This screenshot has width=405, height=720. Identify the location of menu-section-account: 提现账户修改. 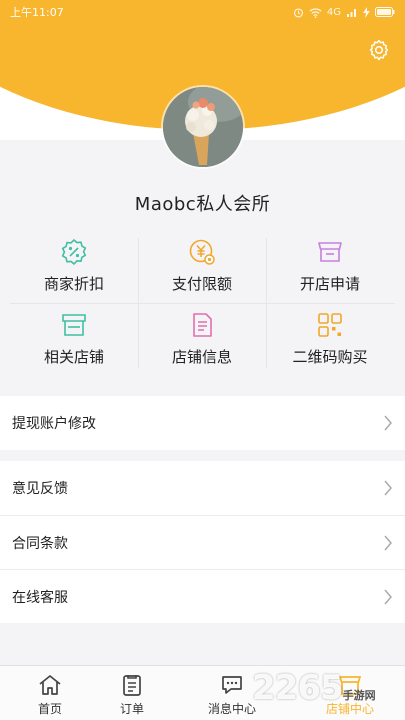
(202, 423).